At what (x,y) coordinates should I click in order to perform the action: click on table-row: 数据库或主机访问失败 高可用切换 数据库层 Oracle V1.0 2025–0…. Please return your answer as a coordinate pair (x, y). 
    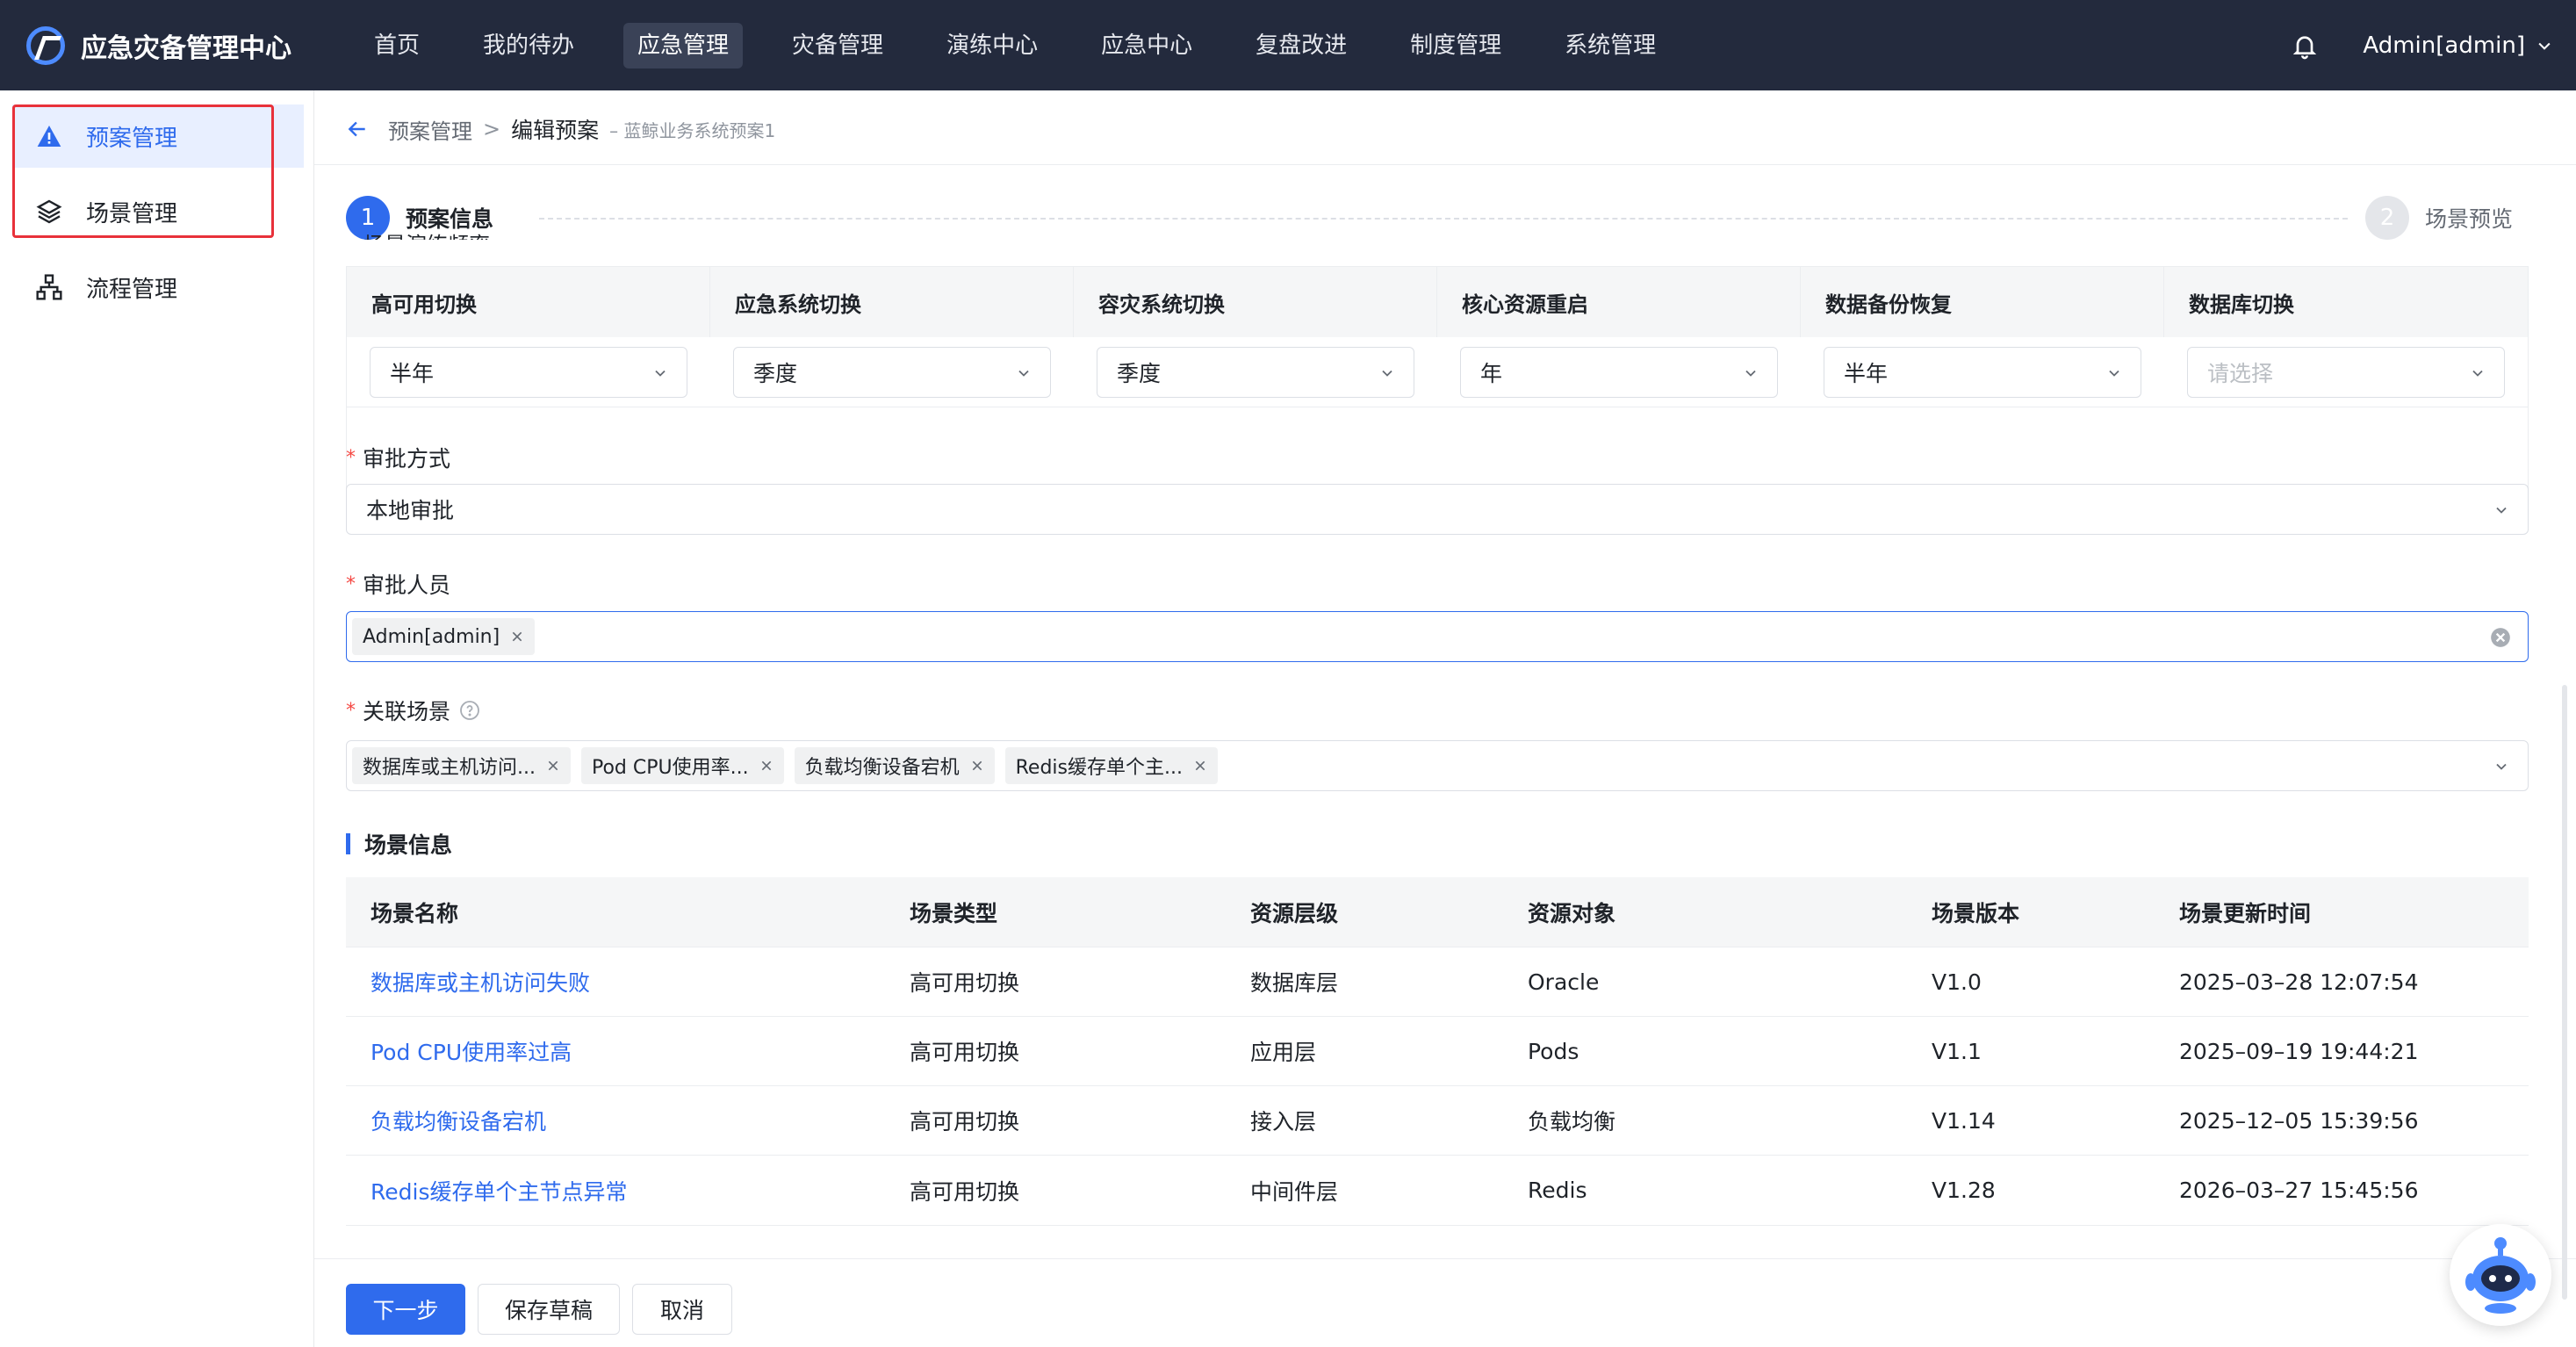
    Looking at the image, I should click on (1437, 982).